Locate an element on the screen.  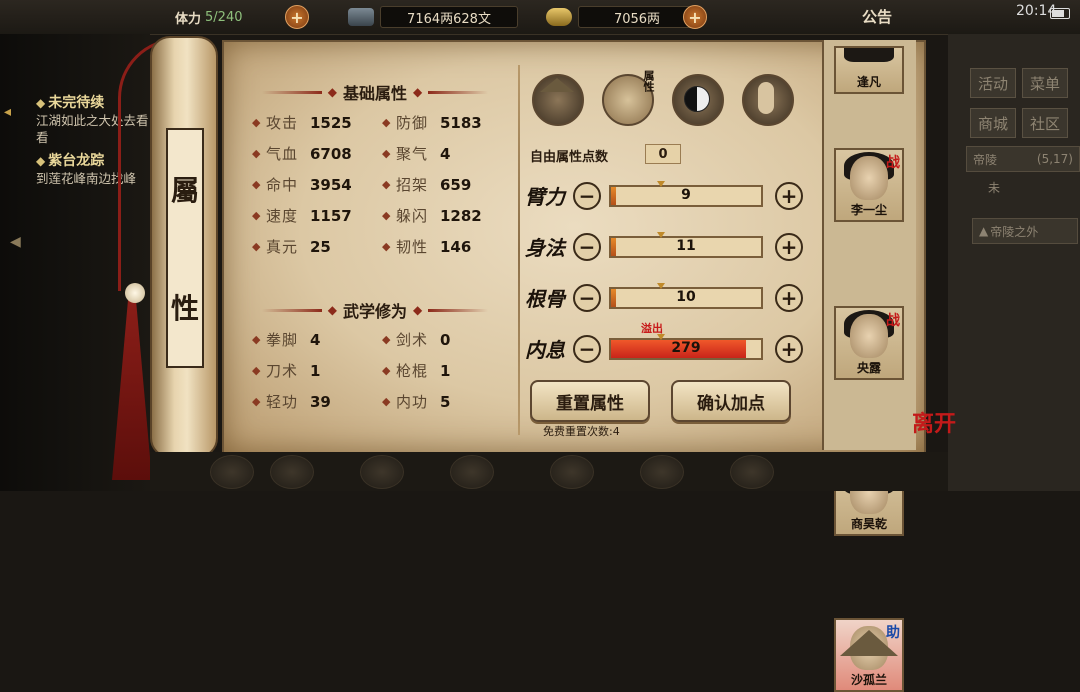
hero-card-selected: 助 沙孤兰 is located at coordinates (869, 655).